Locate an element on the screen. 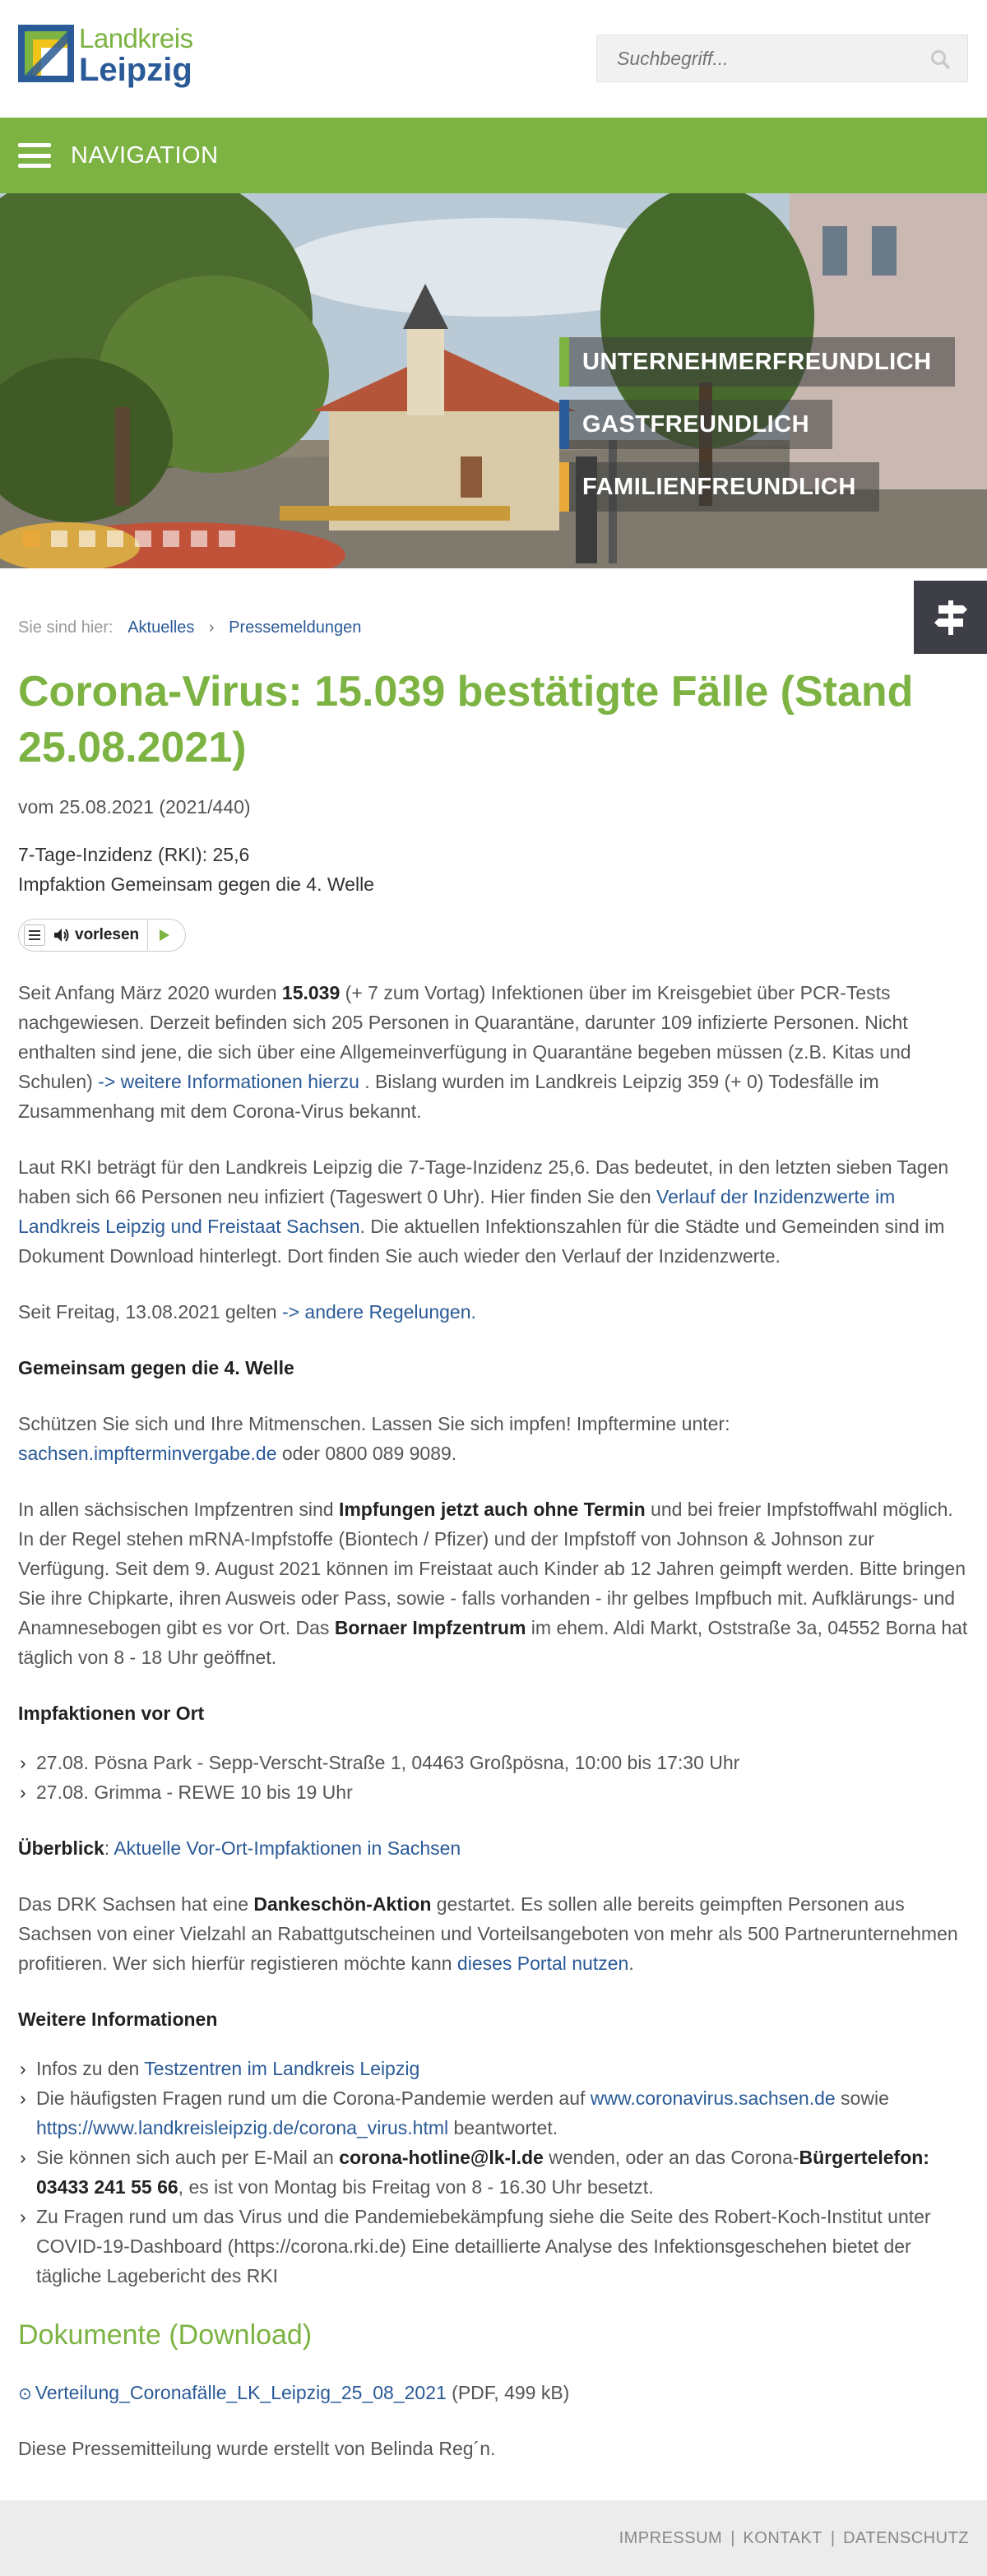 The width and height of the screenshot is (987, 2576). download-icon: ⊙ is located at coordinates (25, 2394).